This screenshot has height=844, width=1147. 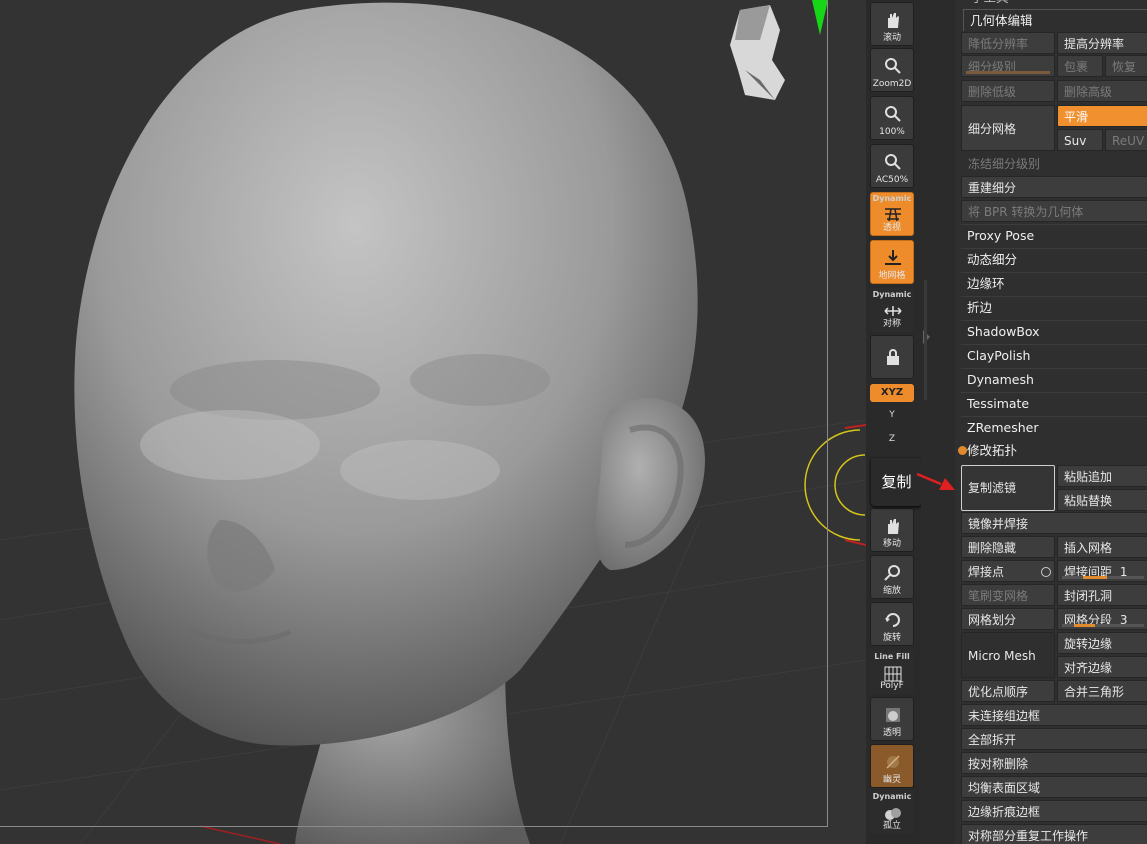 I want to click on close-holes-button: 封闭孔洞, so click(x=1102, y=595).